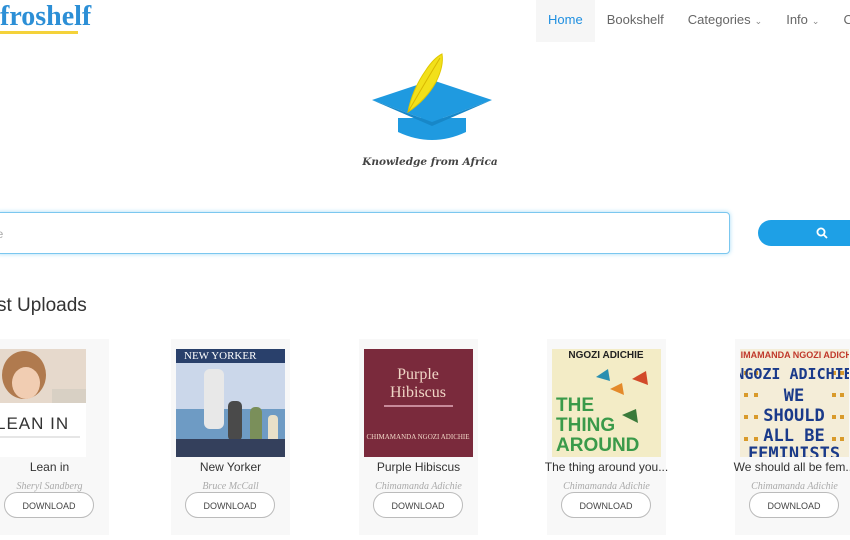 This screenshot has height=540, width=850. I want to click on nav-info: Info ⌄, so click(802, 21).